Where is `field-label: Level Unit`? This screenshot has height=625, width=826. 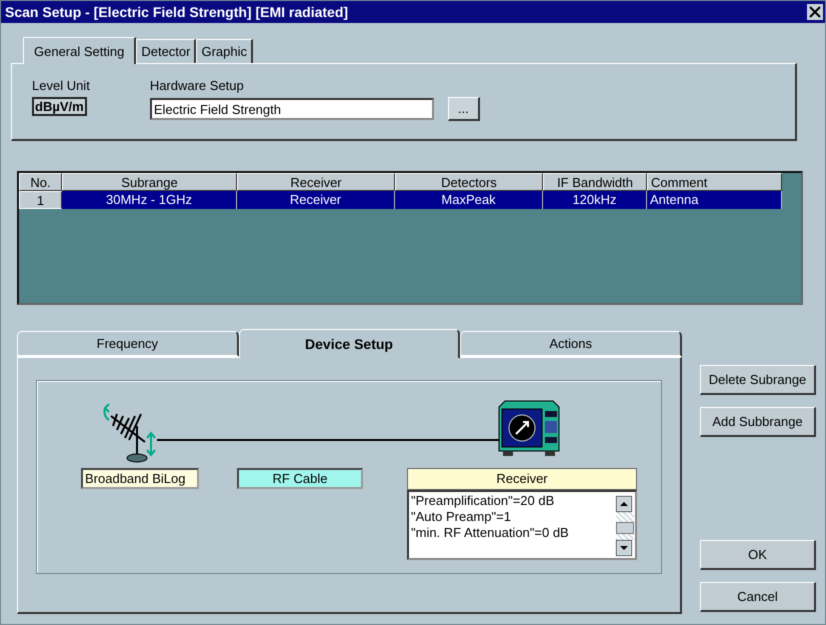 field-label: Level Unit is located at coordinates (61, 85).